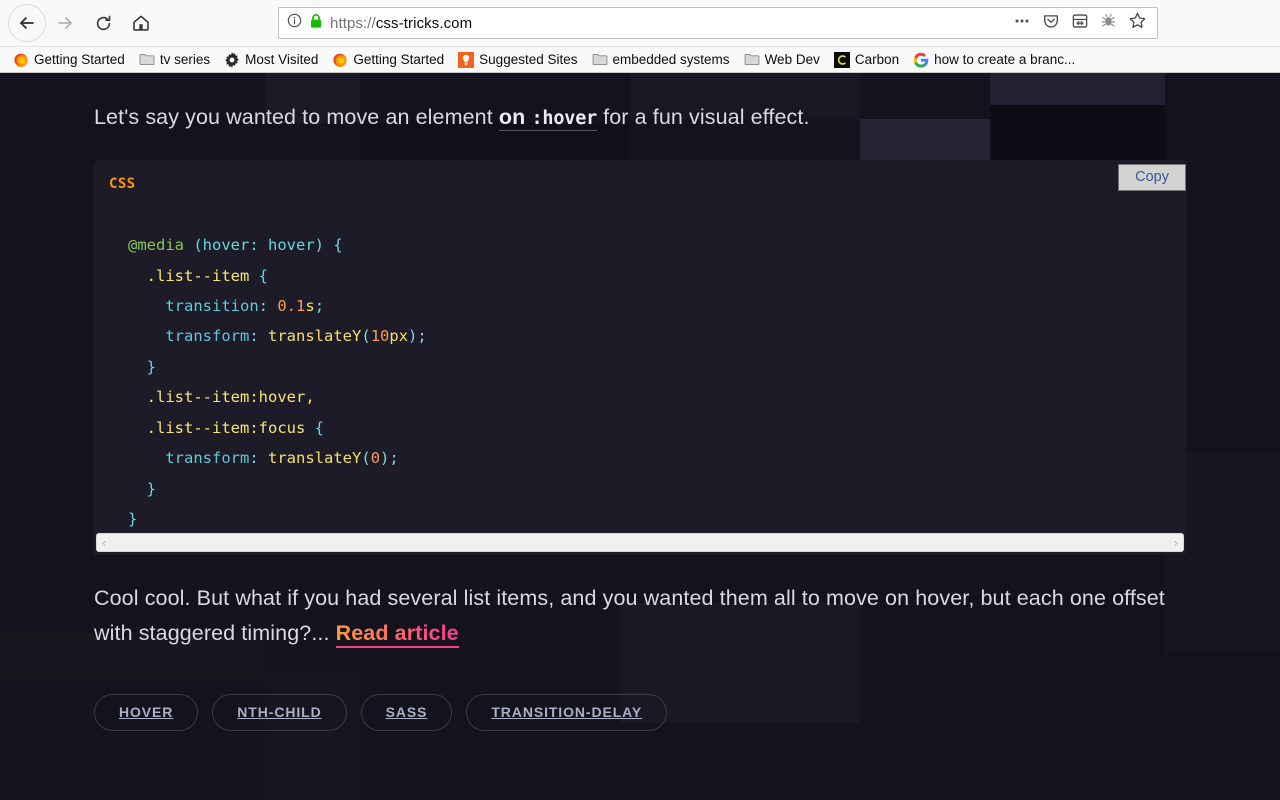 The image size is (1280, 800). I want to click on bookmark-label: Most Visited, so click(282, 59).